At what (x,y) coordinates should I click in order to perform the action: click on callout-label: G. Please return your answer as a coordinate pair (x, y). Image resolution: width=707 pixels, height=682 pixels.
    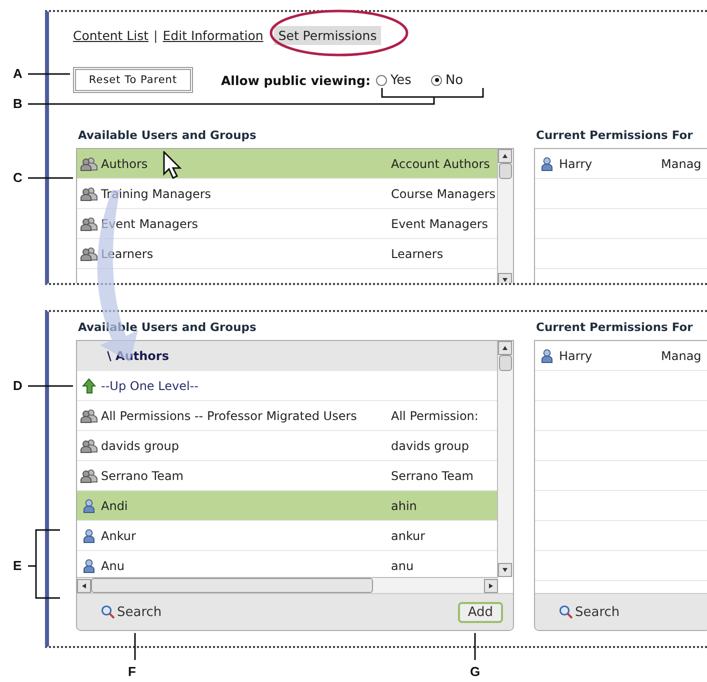
    Looking at the image, I should click on (475, 671).